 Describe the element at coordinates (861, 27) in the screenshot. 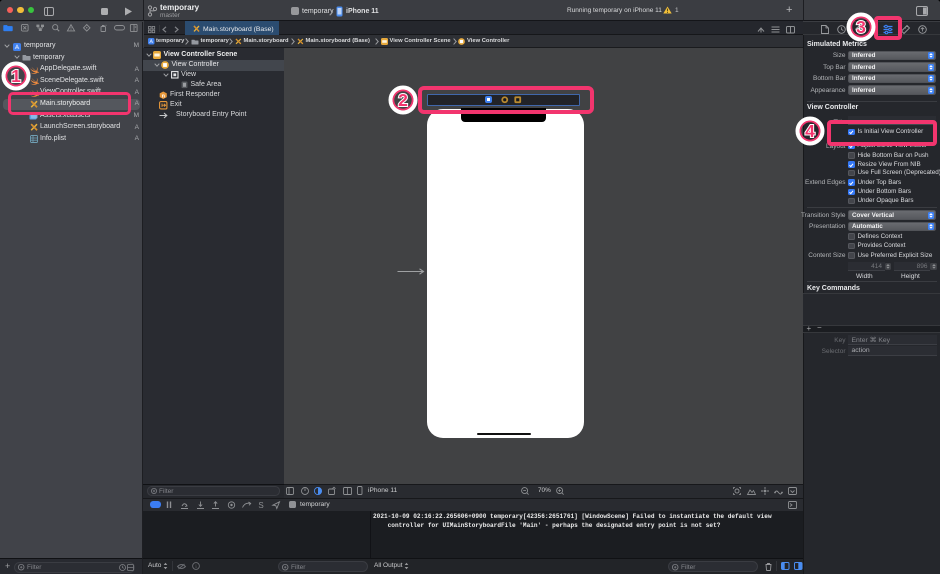

I see `svg-text: 3` at that location.